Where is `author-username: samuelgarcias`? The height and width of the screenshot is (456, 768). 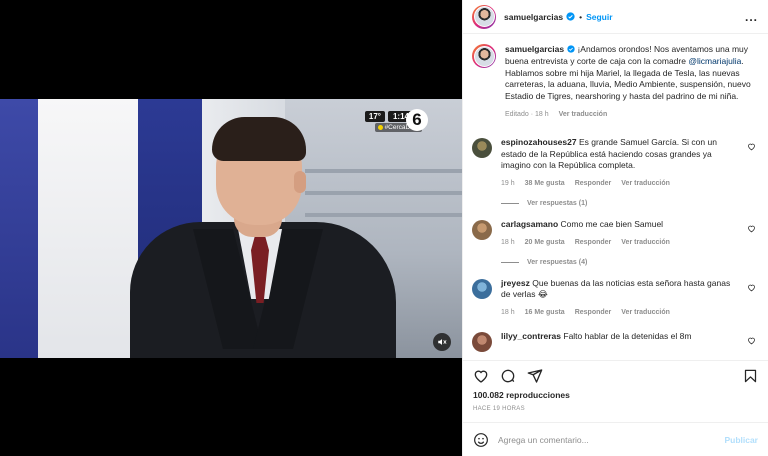
author-username: samuelgarcias is located at coordinates (533, 17).